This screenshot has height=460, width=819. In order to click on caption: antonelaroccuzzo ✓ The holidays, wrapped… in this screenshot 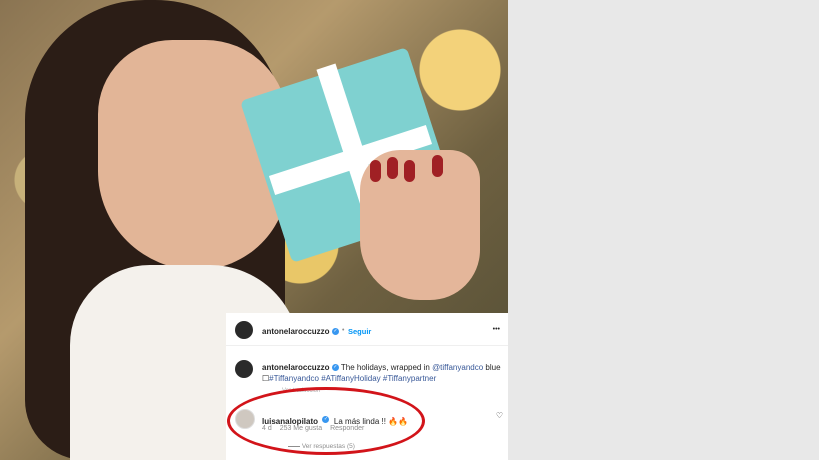, I will do `click(367, 376)`.